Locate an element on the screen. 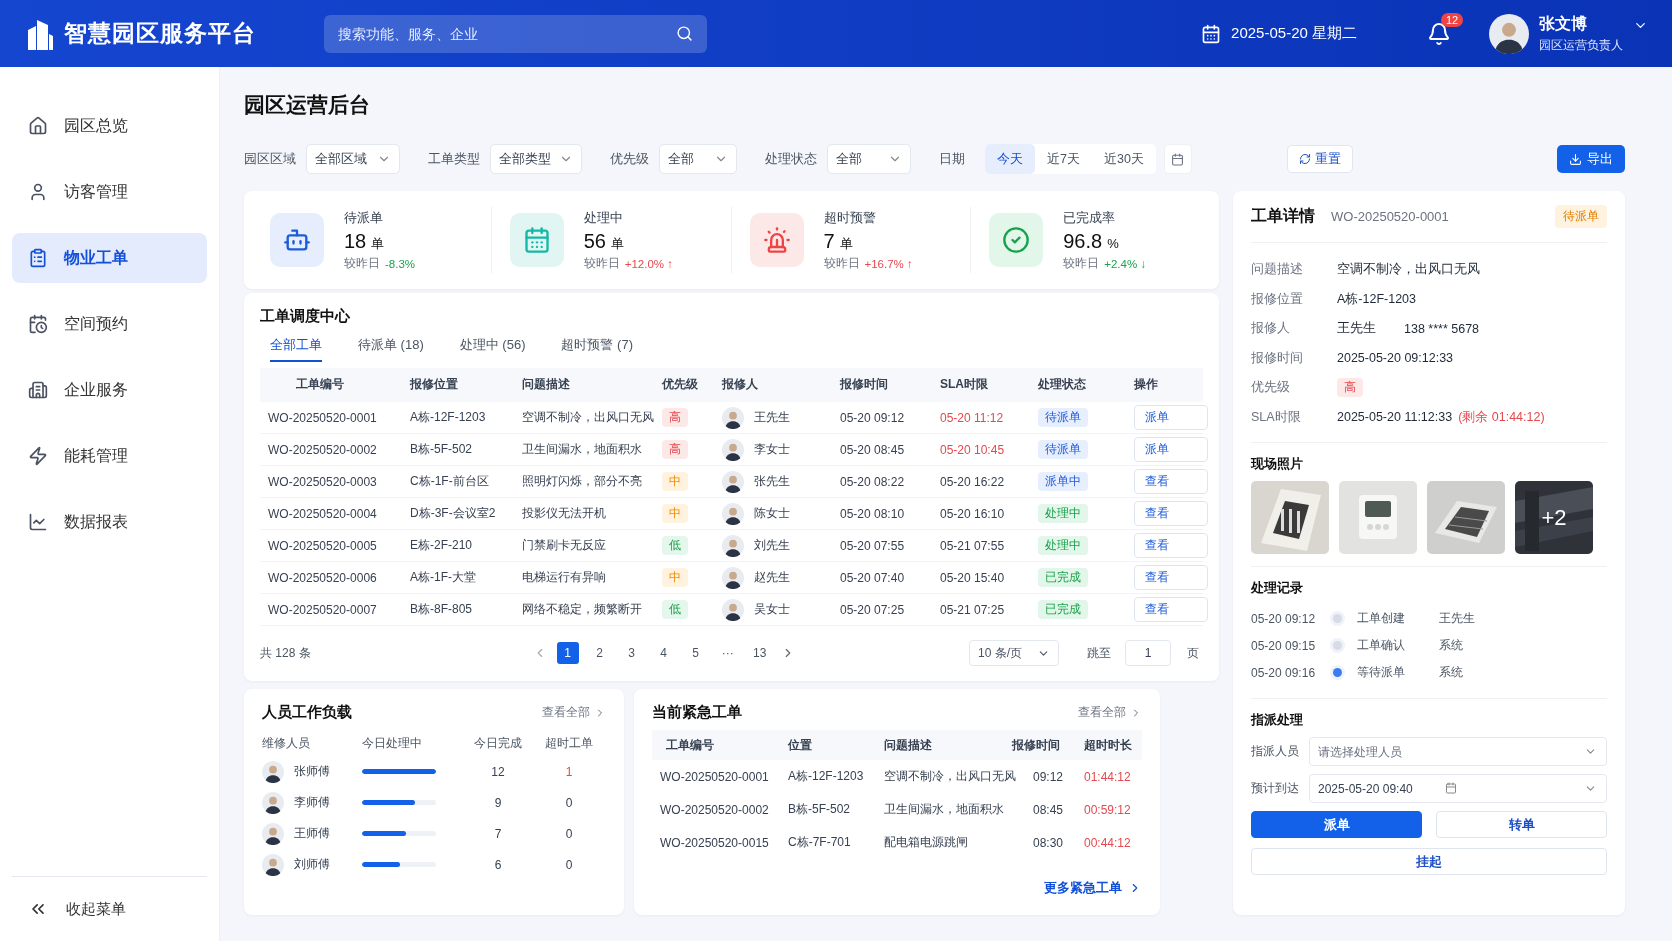 The width and height of the screenshot is (1672, 941). dispatch-button: 派单 is located at coordinates (1336, 824).